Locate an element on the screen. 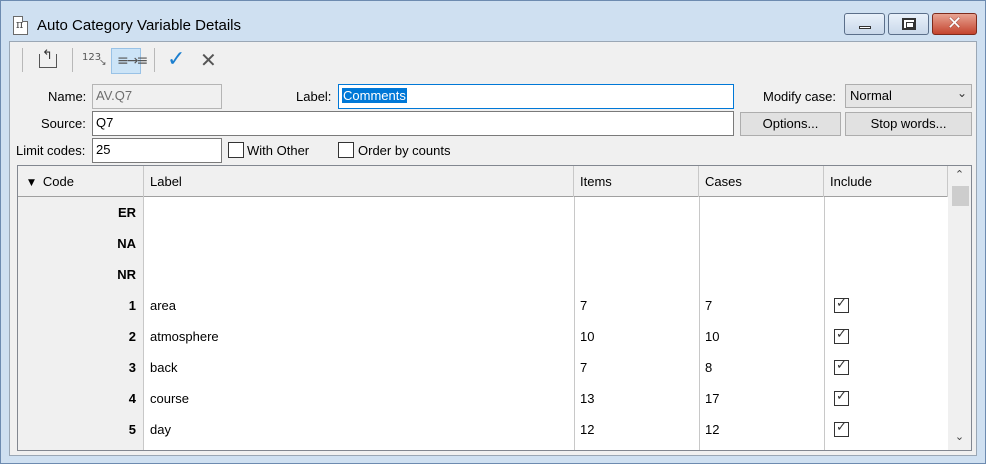 The width and height of the screenshot is (986, 464). maximize-icon is located at coordinates (909, 24).